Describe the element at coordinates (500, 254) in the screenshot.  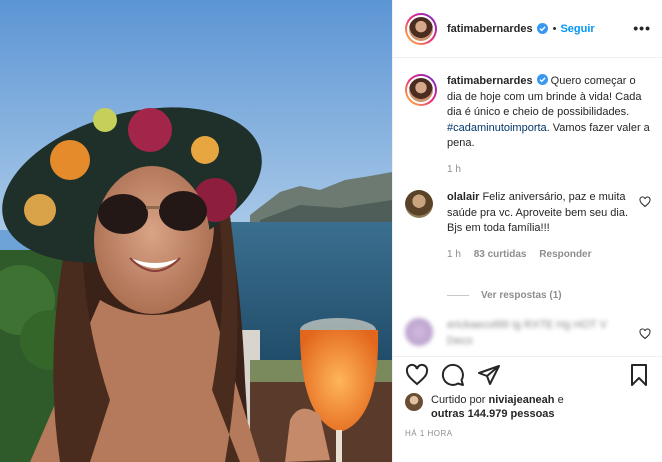
I see `comment-likes: 83 curtidas` at that location.